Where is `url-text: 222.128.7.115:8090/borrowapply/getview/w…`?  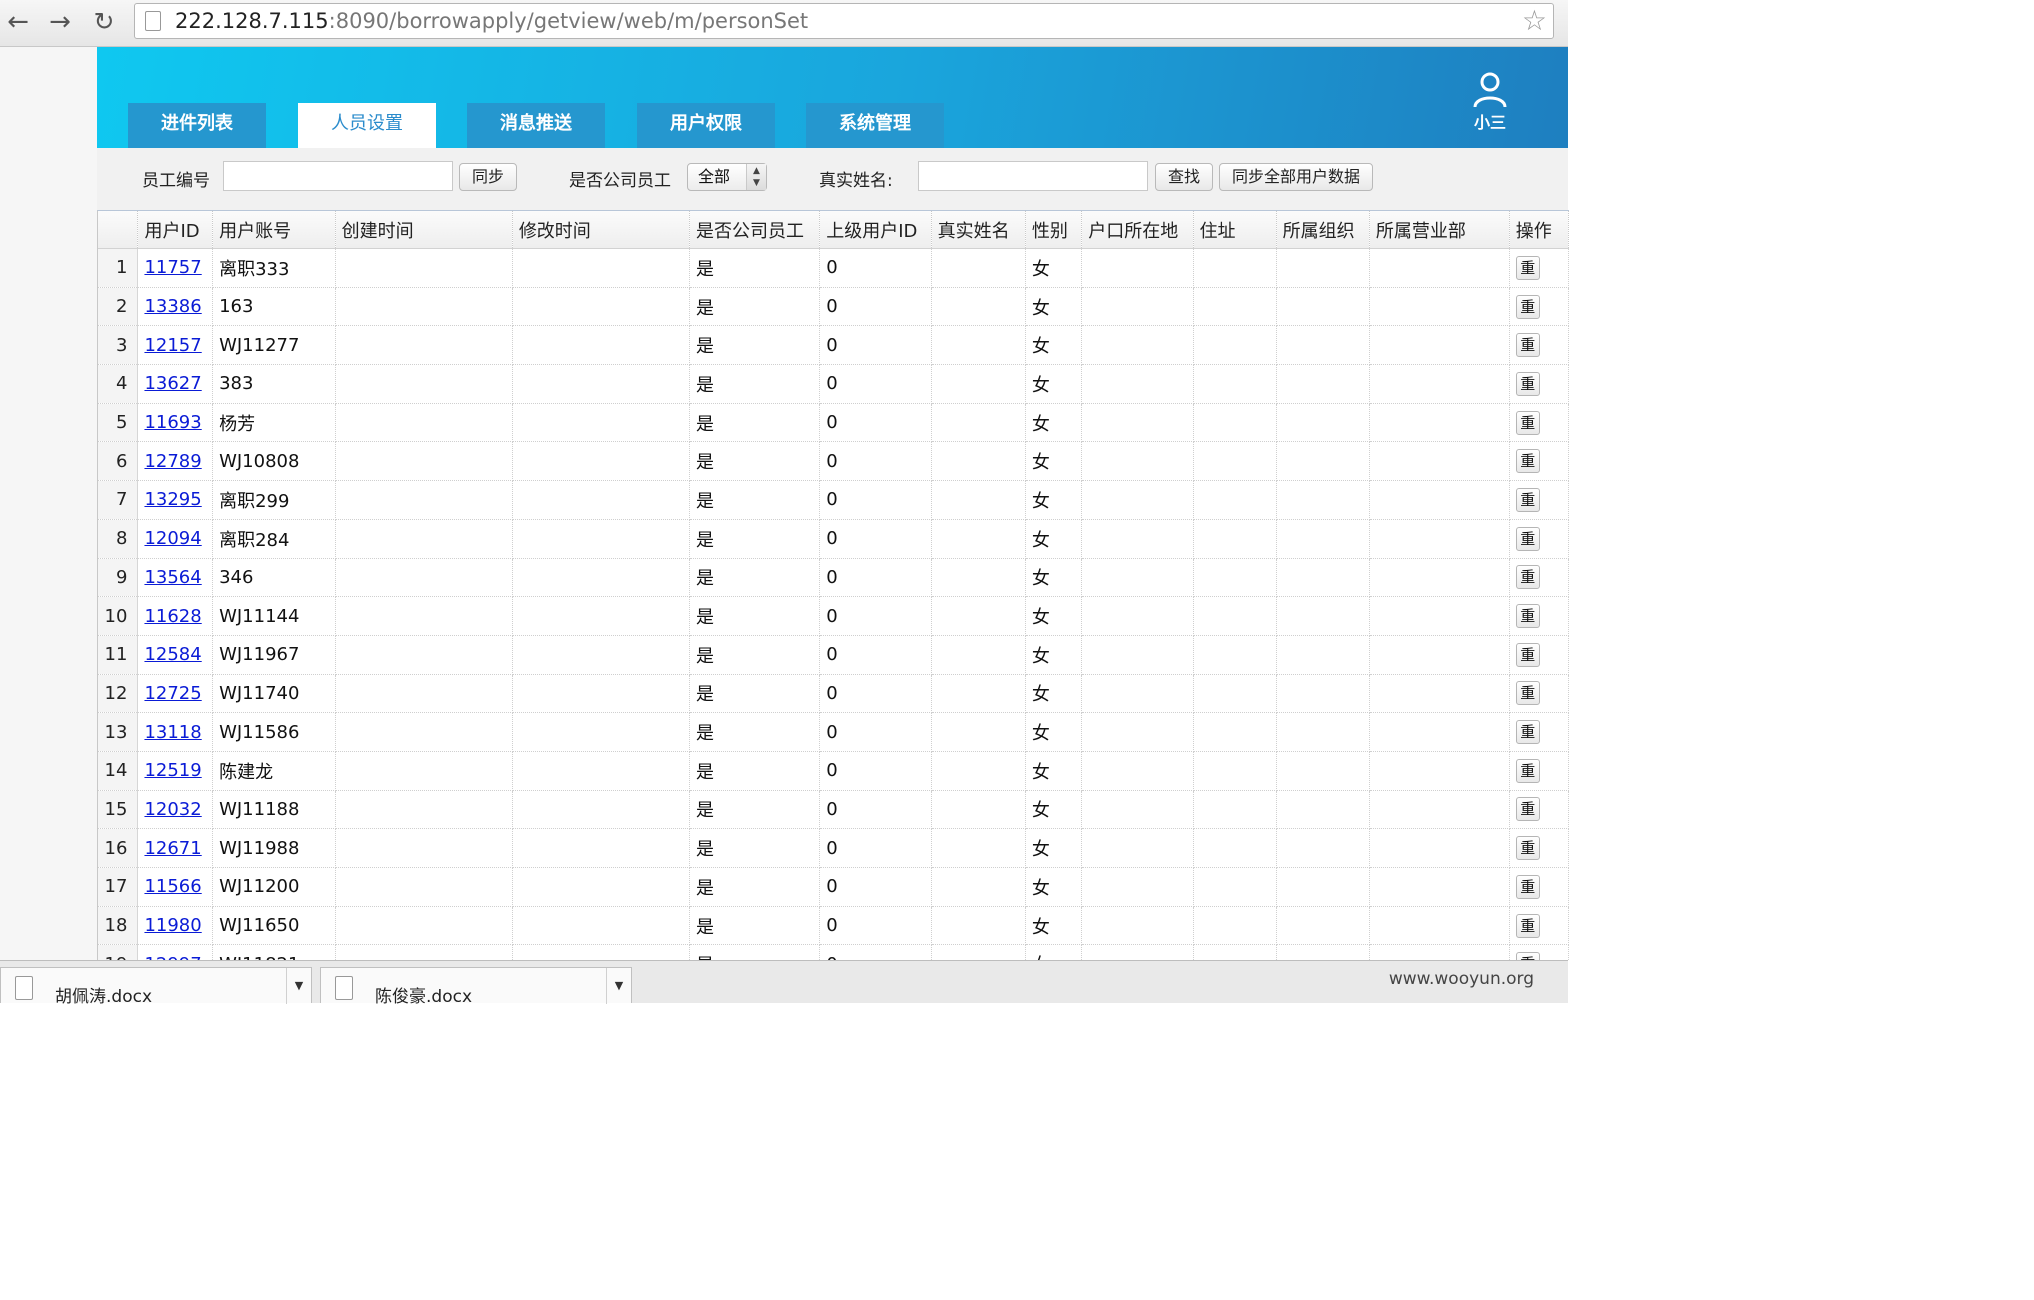
url-text: 222.128.7.115:8090/borrowapply/getview/w… is located at coordinates (491, 21).